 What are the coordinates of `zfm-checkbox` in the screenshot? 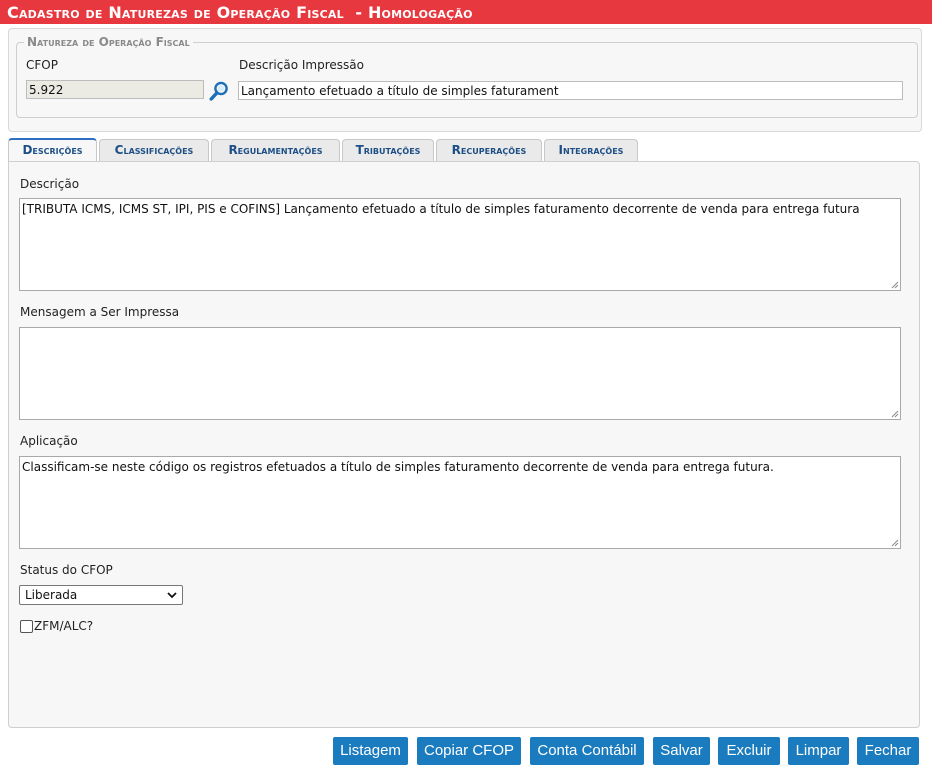 It's located at (26, 626).